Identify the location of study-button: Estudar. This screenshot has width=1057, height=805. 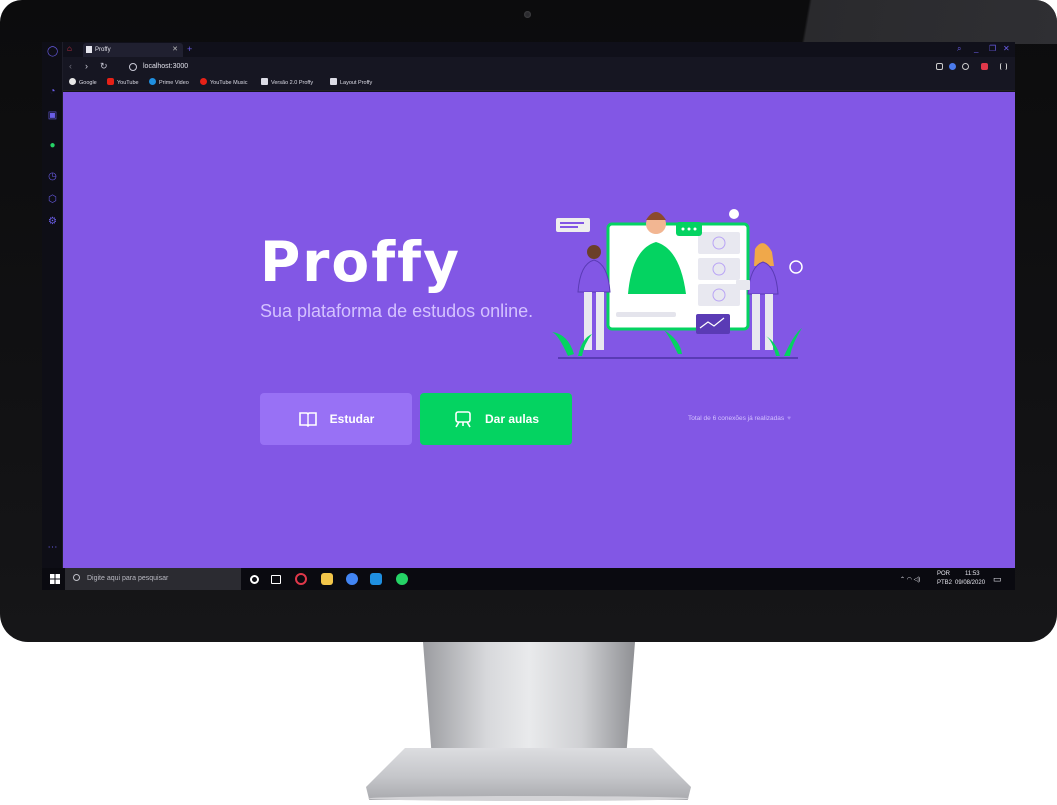
(336, 419).